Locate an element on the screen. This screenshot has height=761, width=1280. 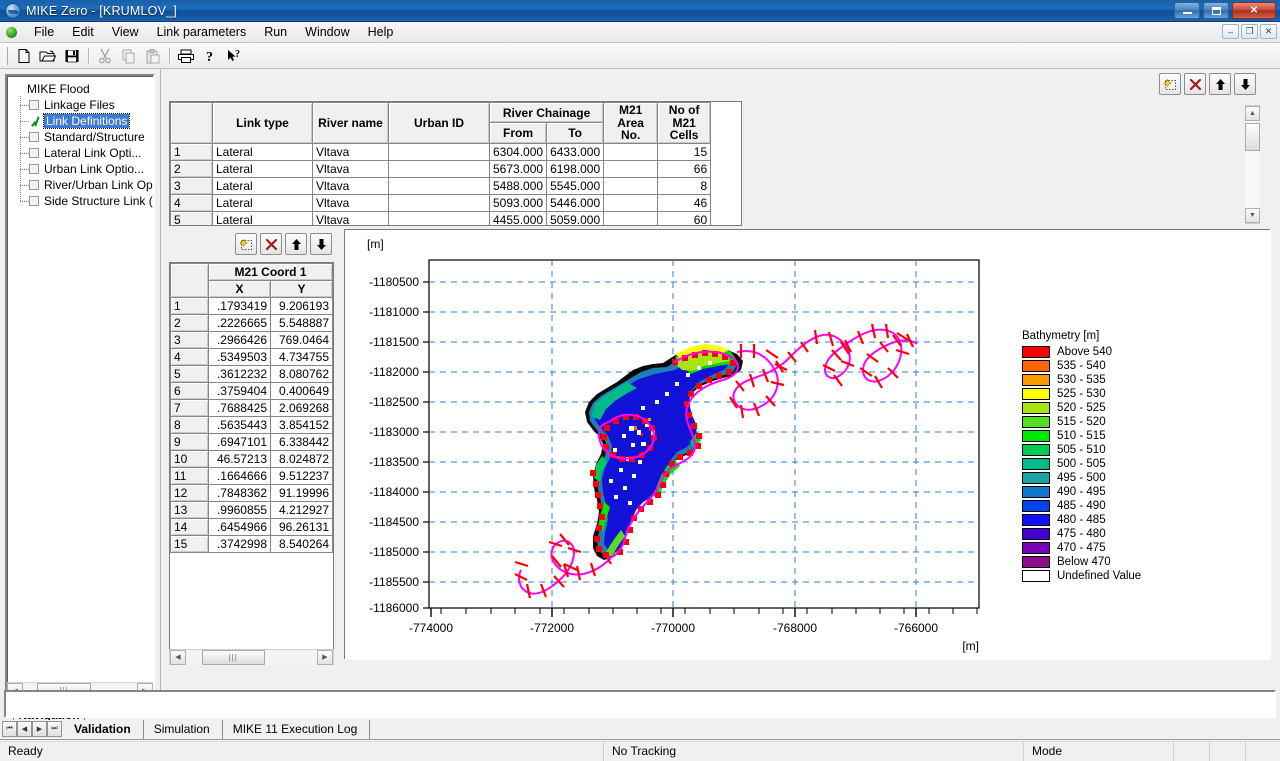
cell-y: 6.338442 is located at coordinates (301, 442).